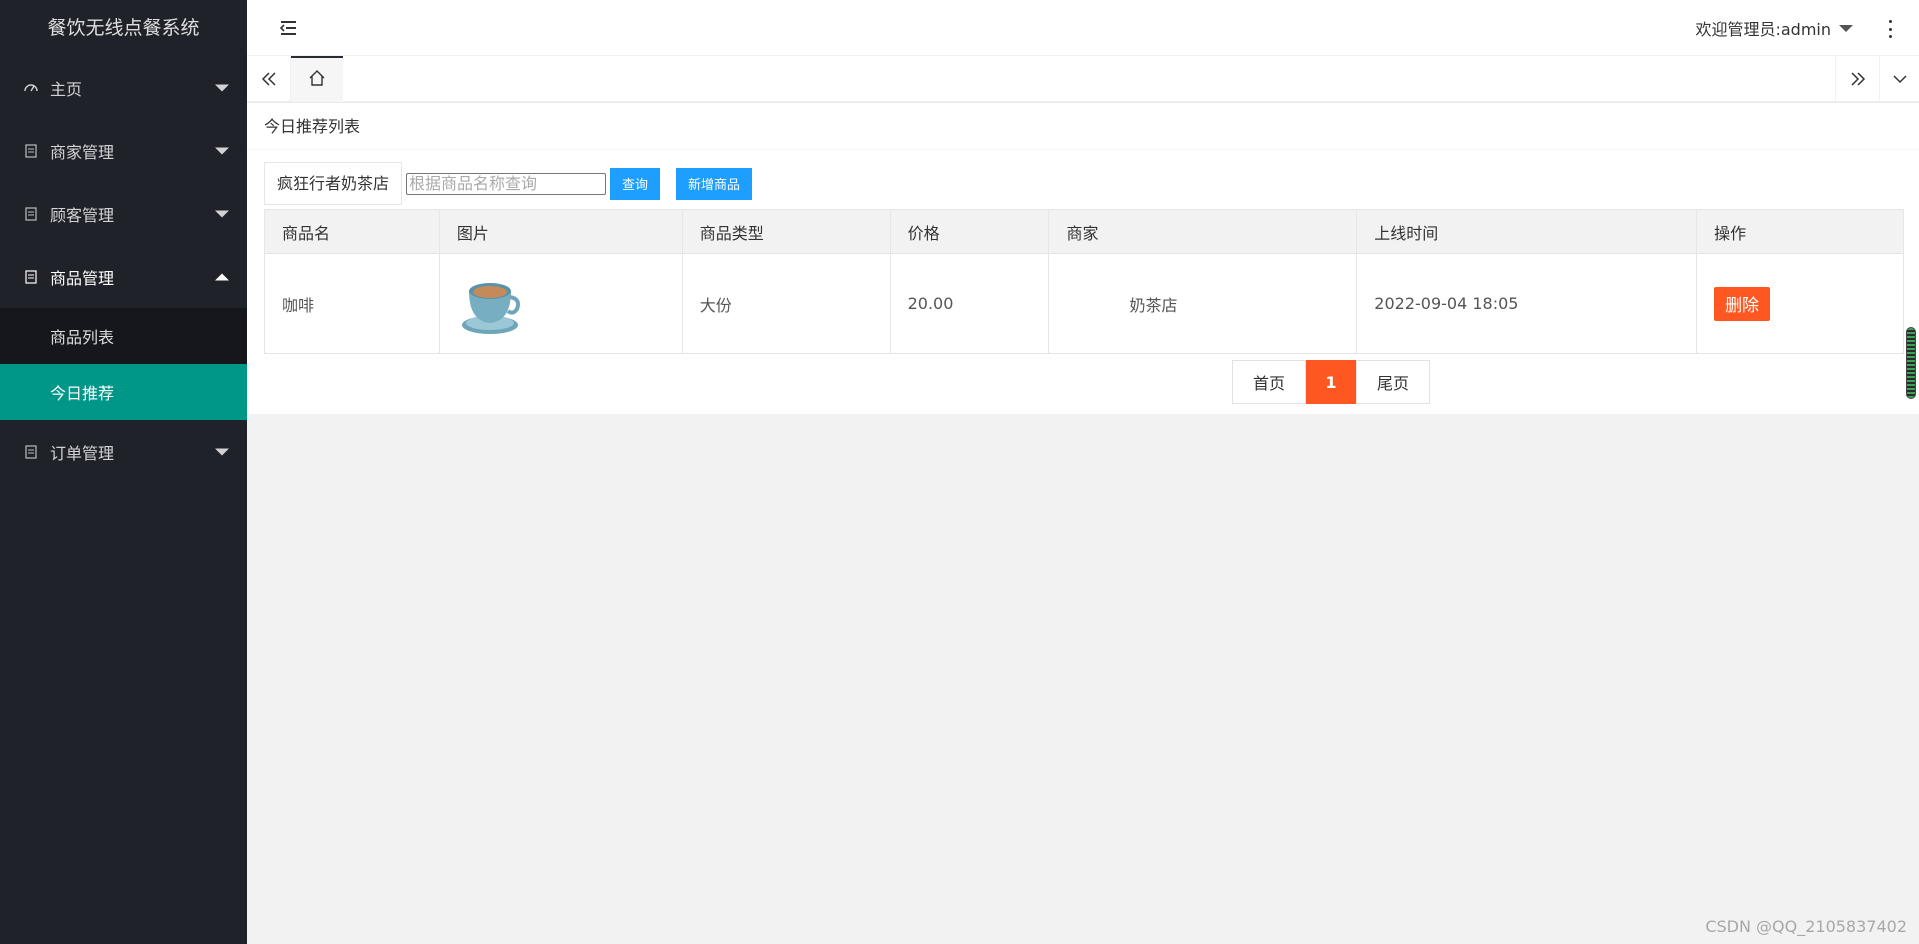 The image size is (1919, 944). What do you see at coordinates (560, 231) in the screenshot?
I see `column-header: 图片` at bounding box center [560, 231].